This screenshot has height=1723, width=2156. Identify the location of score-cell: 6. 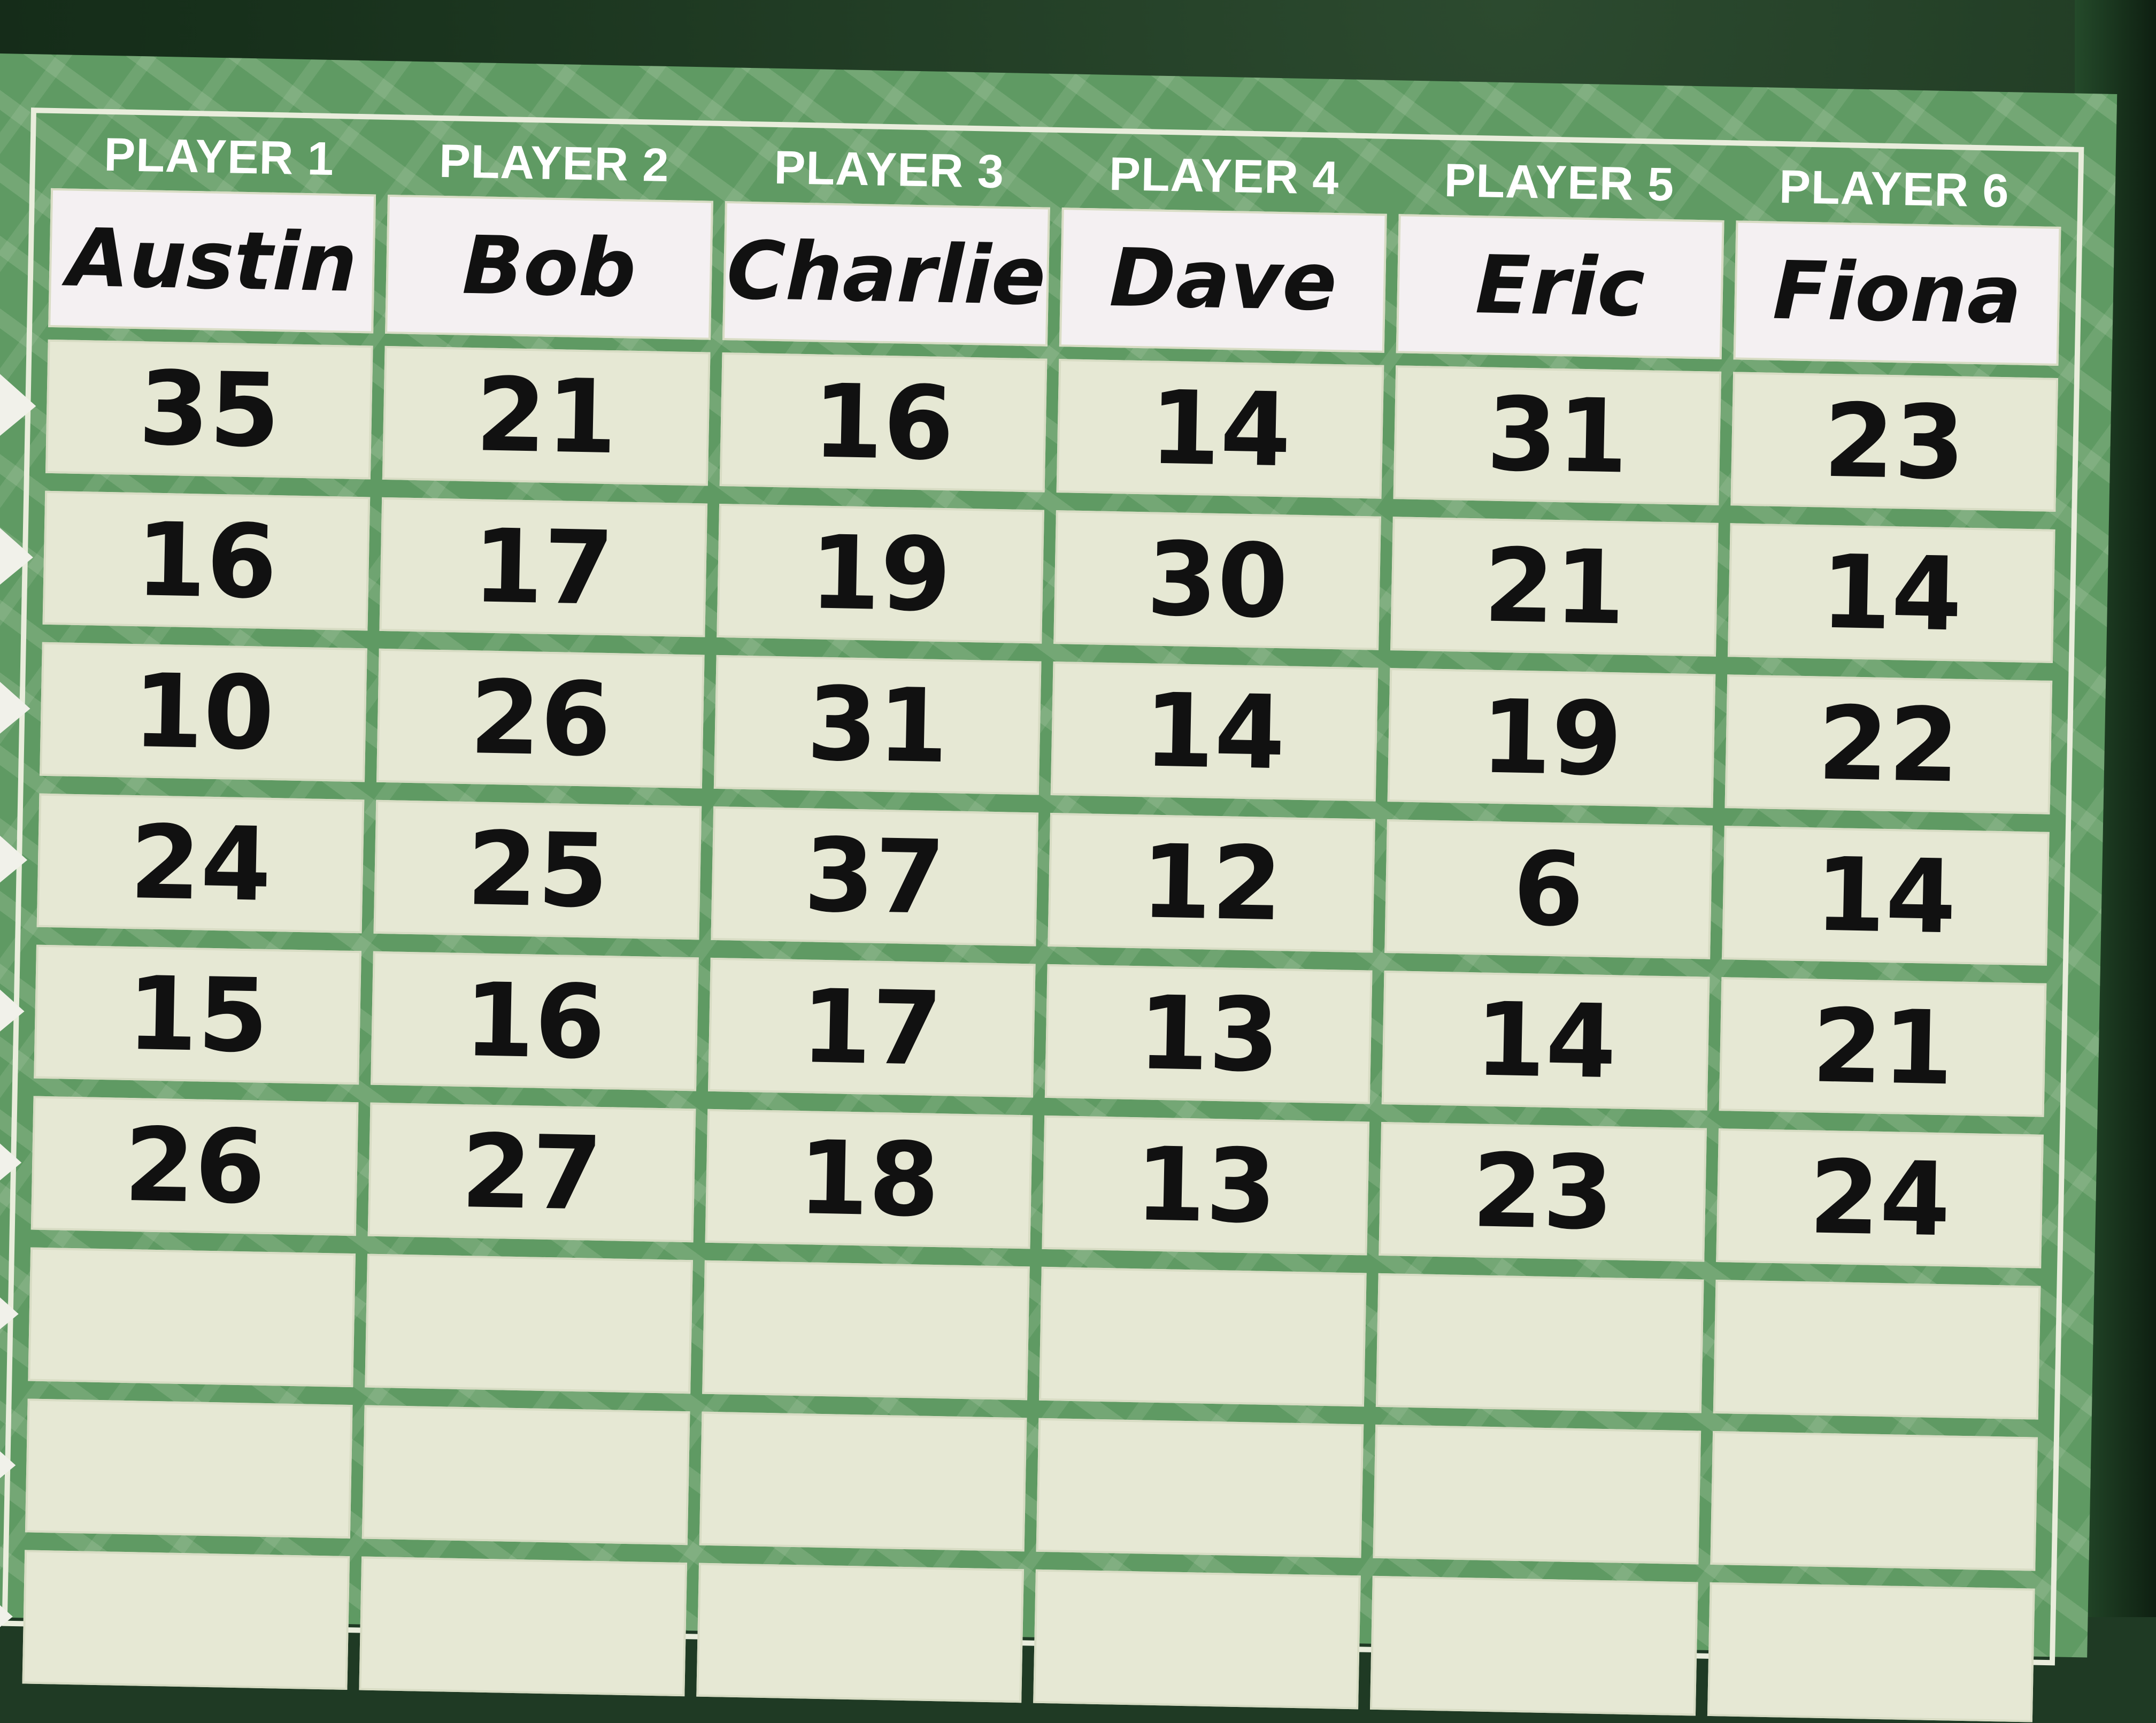
(1548, 889).